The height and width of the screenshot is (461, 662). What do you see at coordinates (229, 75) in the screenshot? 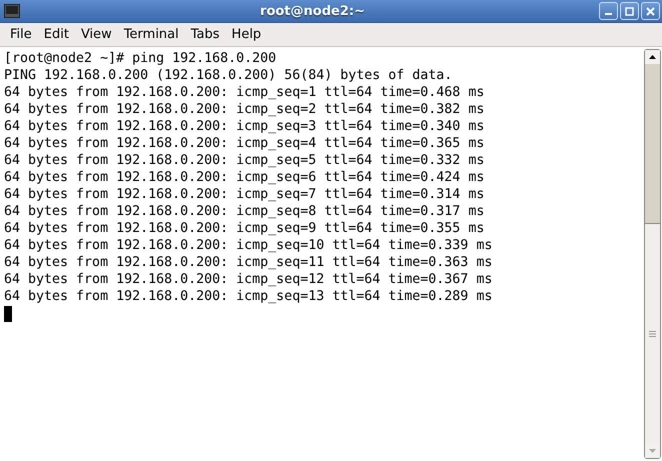
I see `terminal-line: PING 192.168.0.200 (192.168.0.200) 56(84) bytes of data.` at bounding box center [229, 75].